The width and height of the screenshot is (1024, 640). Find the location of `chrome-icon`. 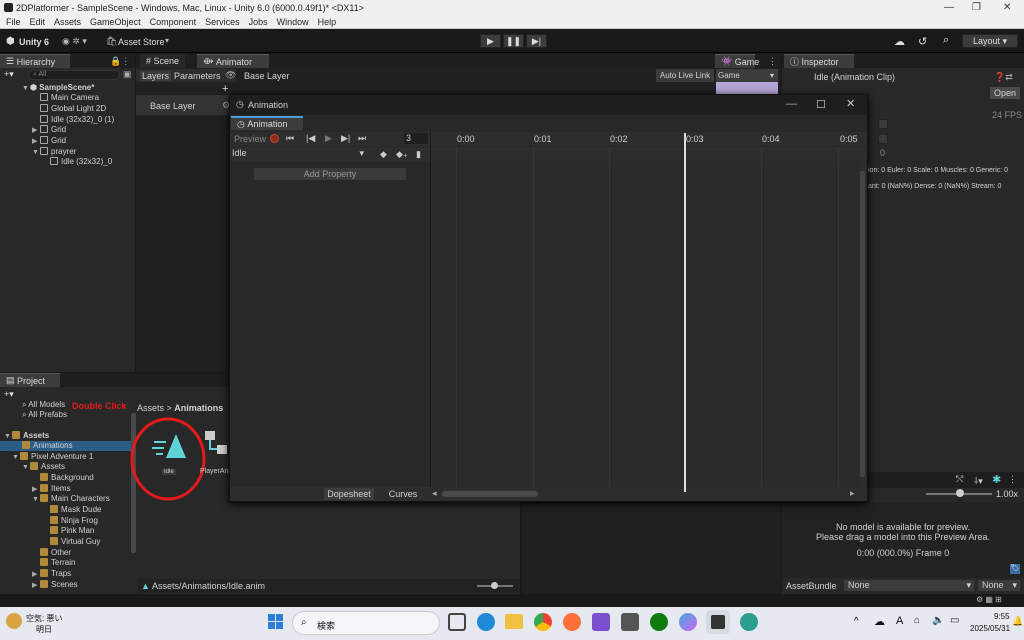

chrome-icon is located at coordinates (543, 622).